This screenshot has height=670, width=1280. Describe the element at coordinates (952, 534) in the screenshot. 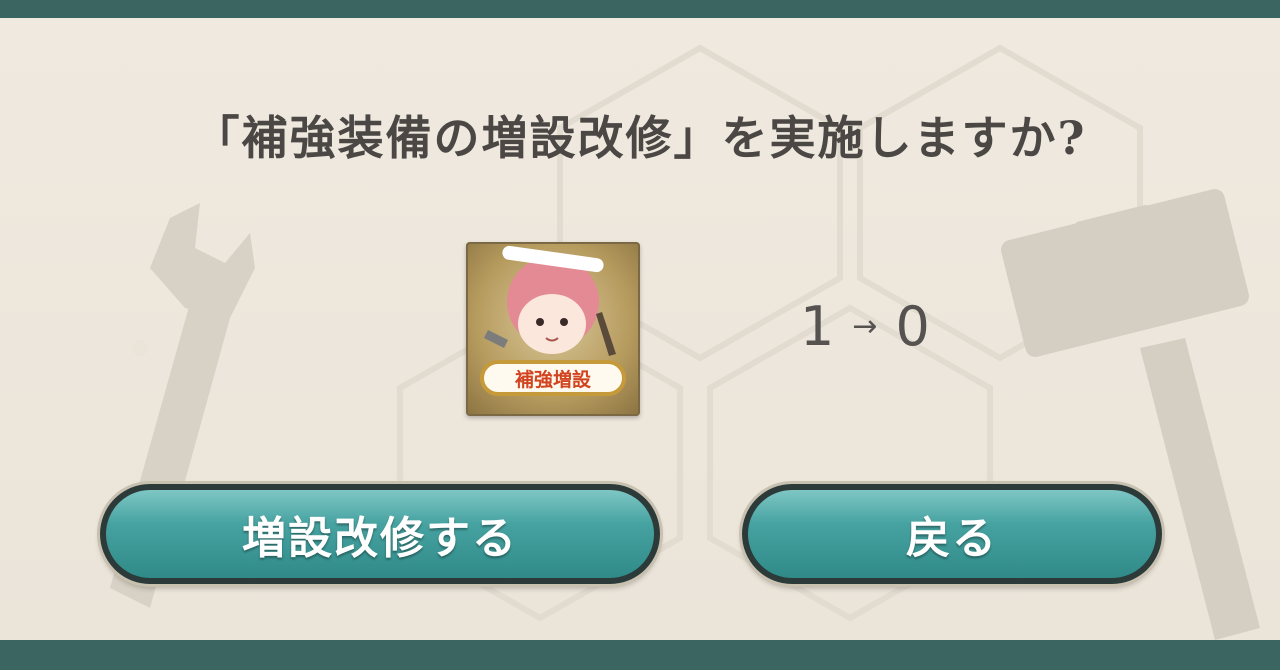

I see `back-button: 戻る` at that location.